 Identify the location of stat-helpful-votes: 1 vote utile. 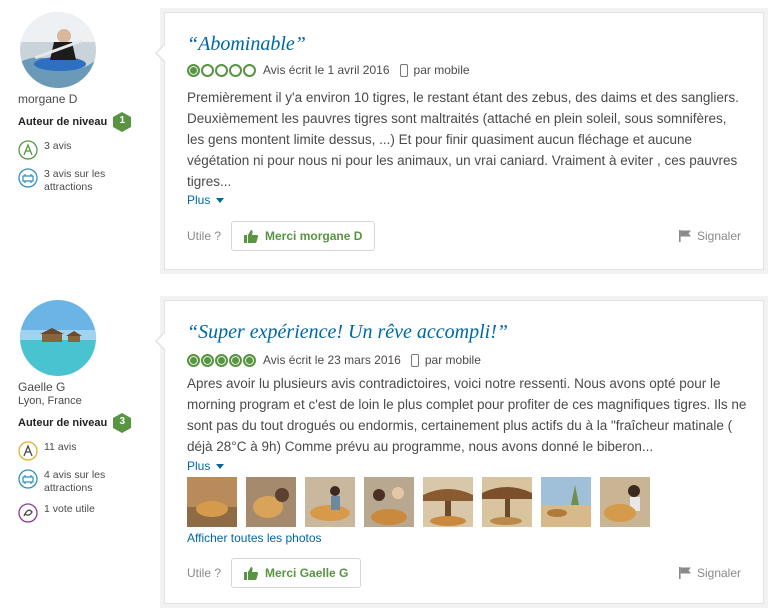
(83, 513).